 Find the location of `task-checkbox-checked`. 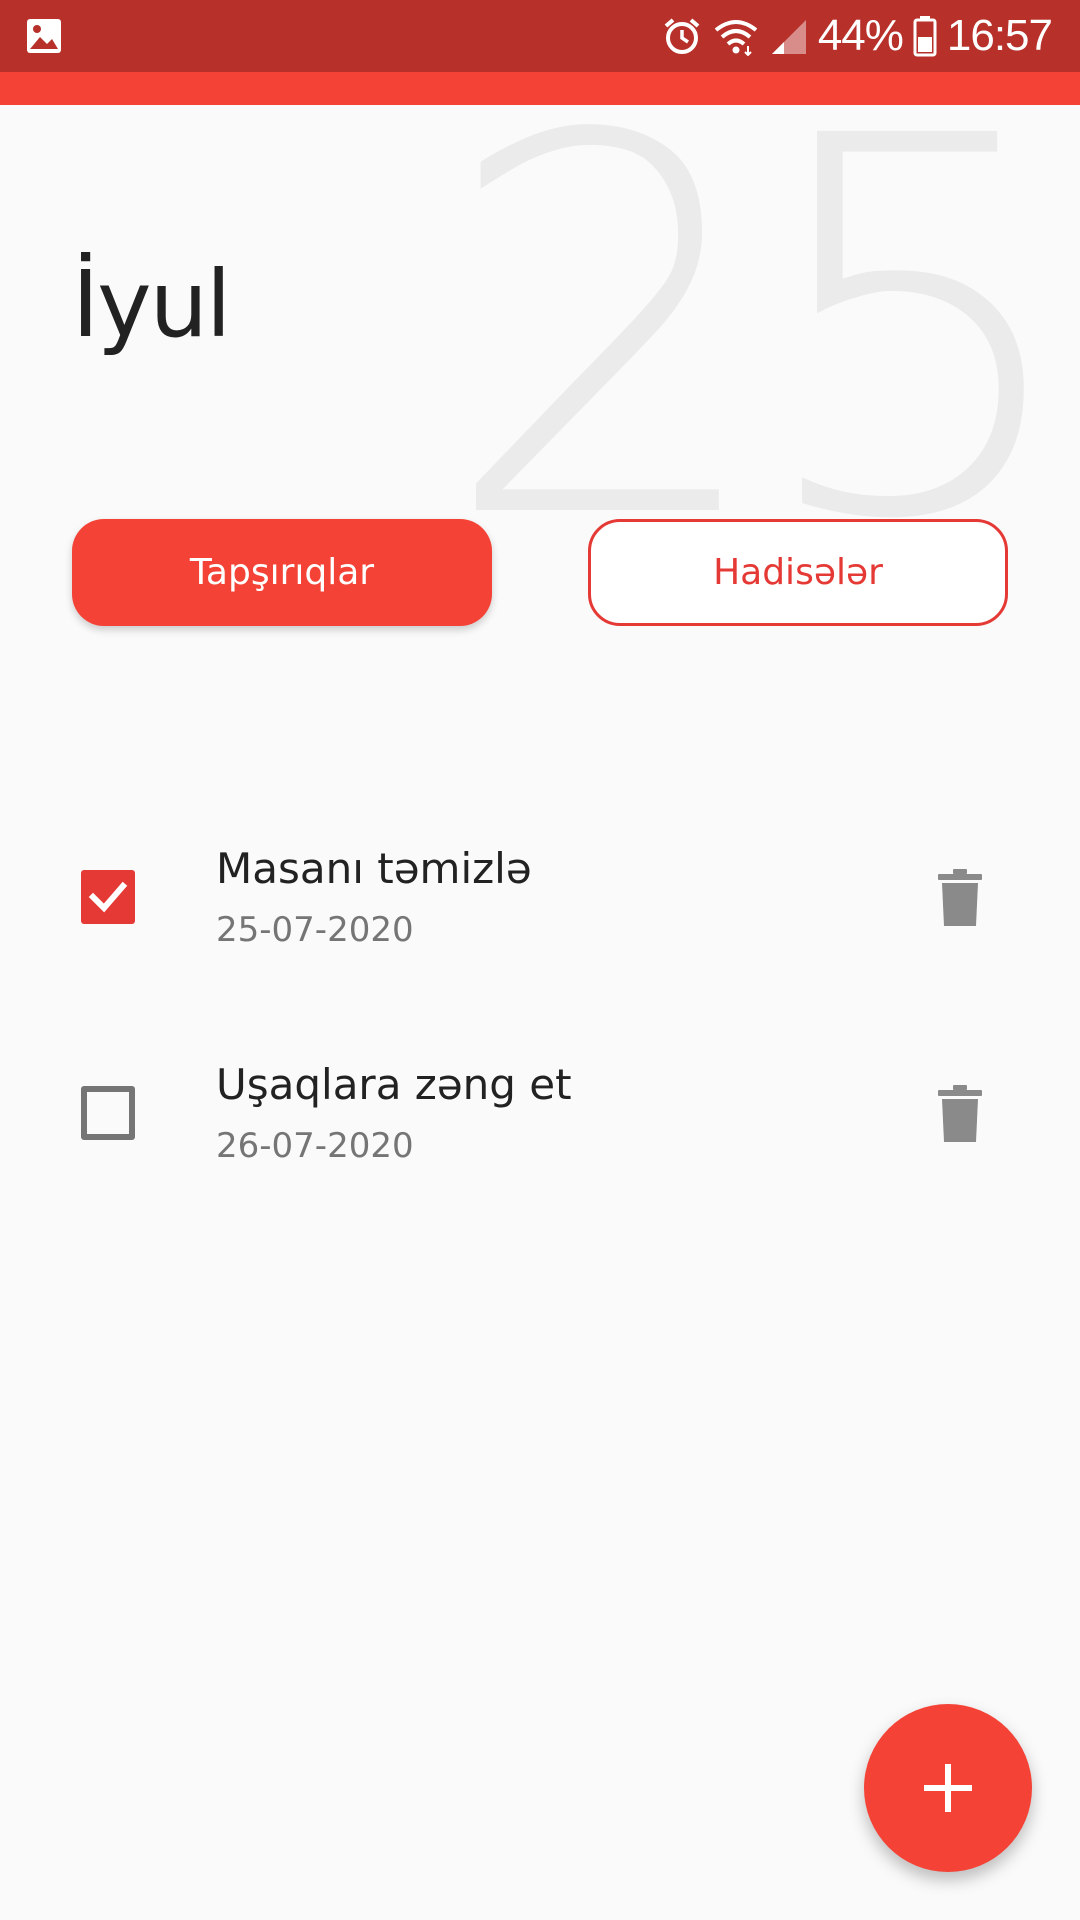

task-checkbox-checked is located at coordinates (108, 897).